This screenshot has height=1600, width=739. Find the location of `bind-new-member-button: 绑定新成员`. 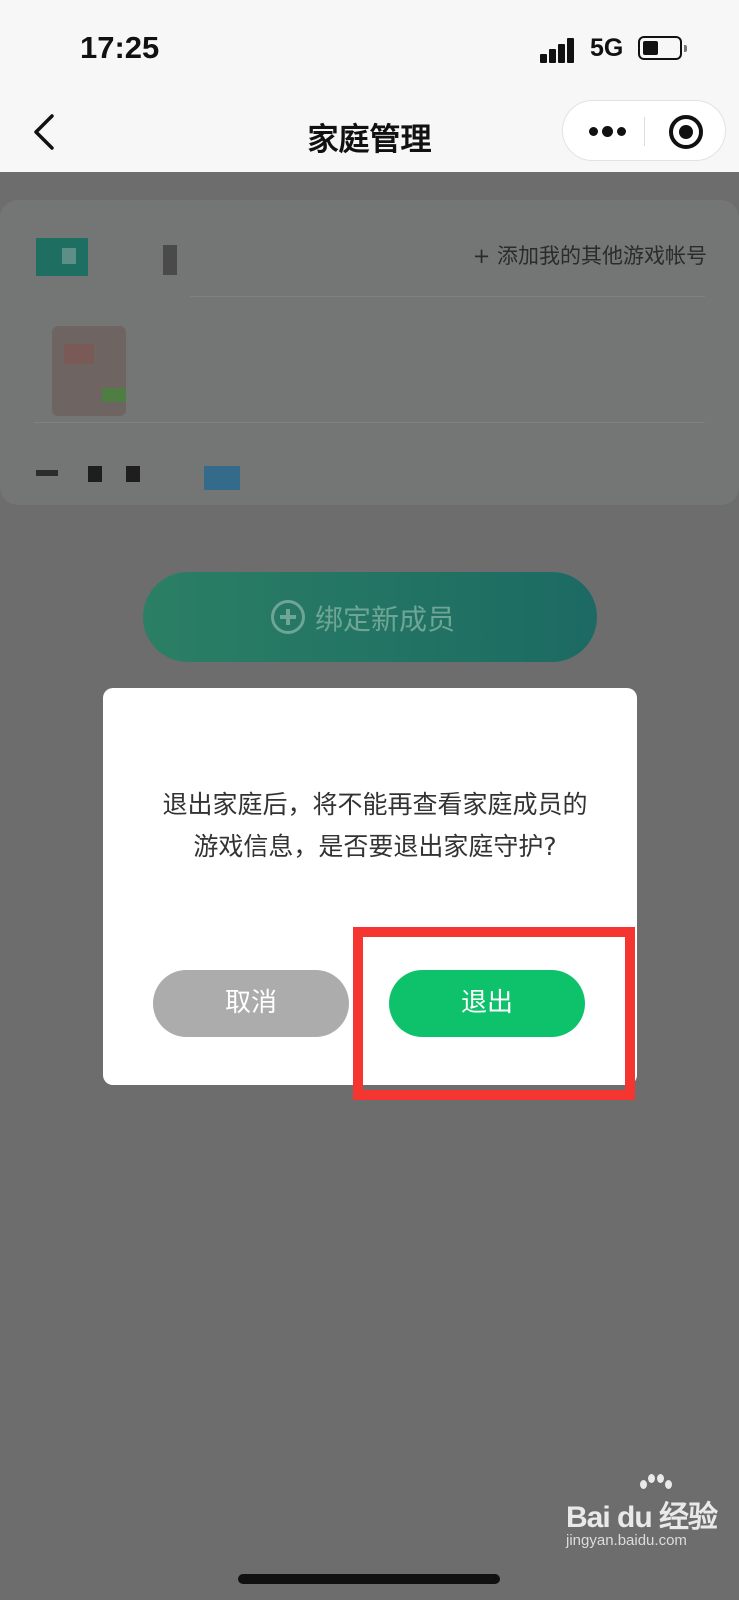

bind-new-member-button: 绑定新成员 is located at coordinates (370, 617).